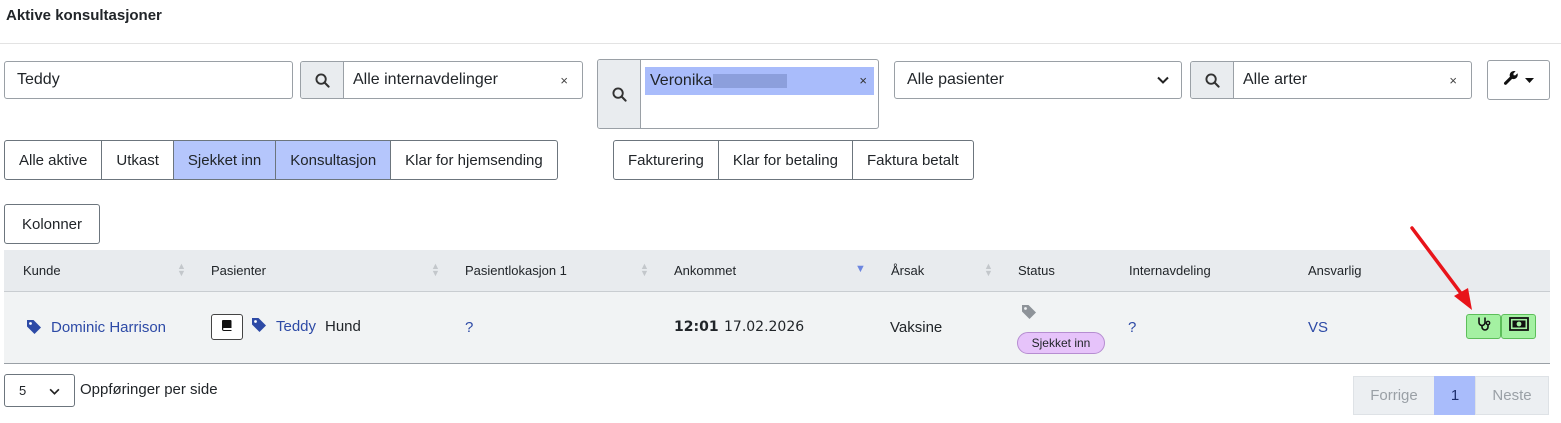 This screenshot has height=423, width=1561. I want to click on book-icon, so click(227, 327).